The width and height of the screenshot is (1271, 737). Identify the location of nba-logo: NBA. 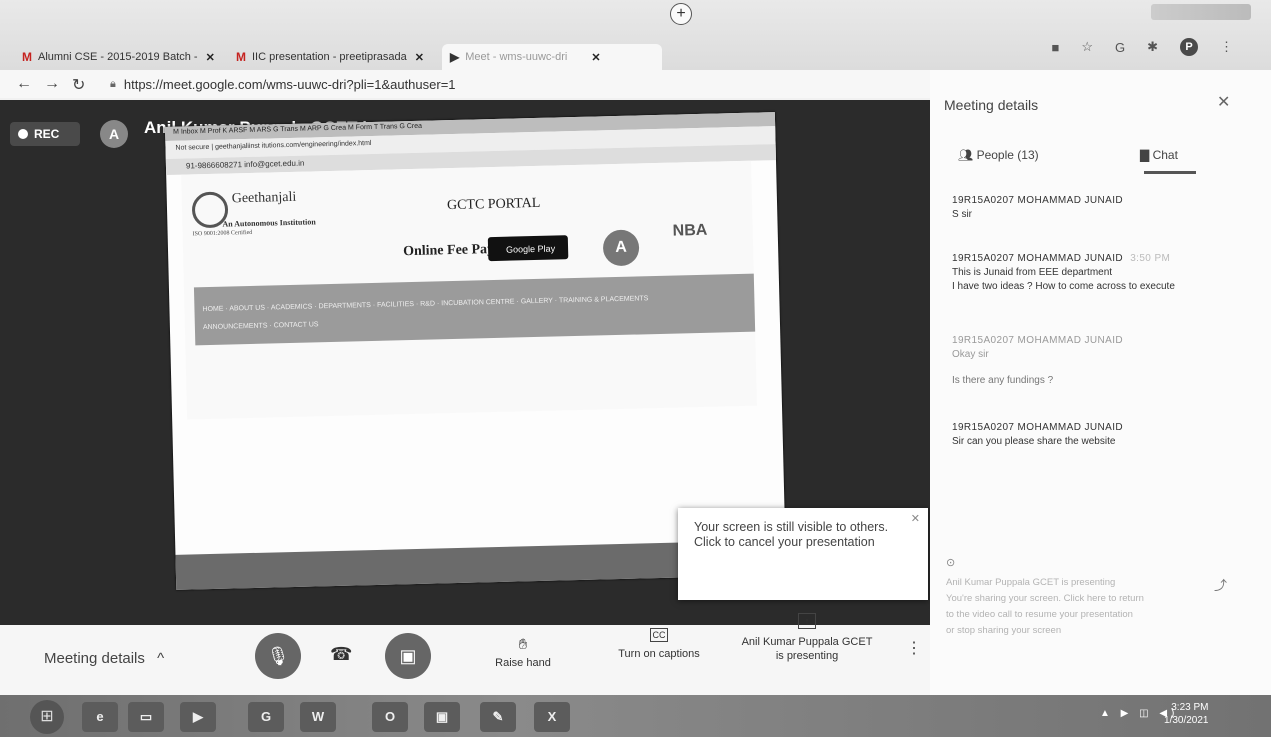
(690, 230).